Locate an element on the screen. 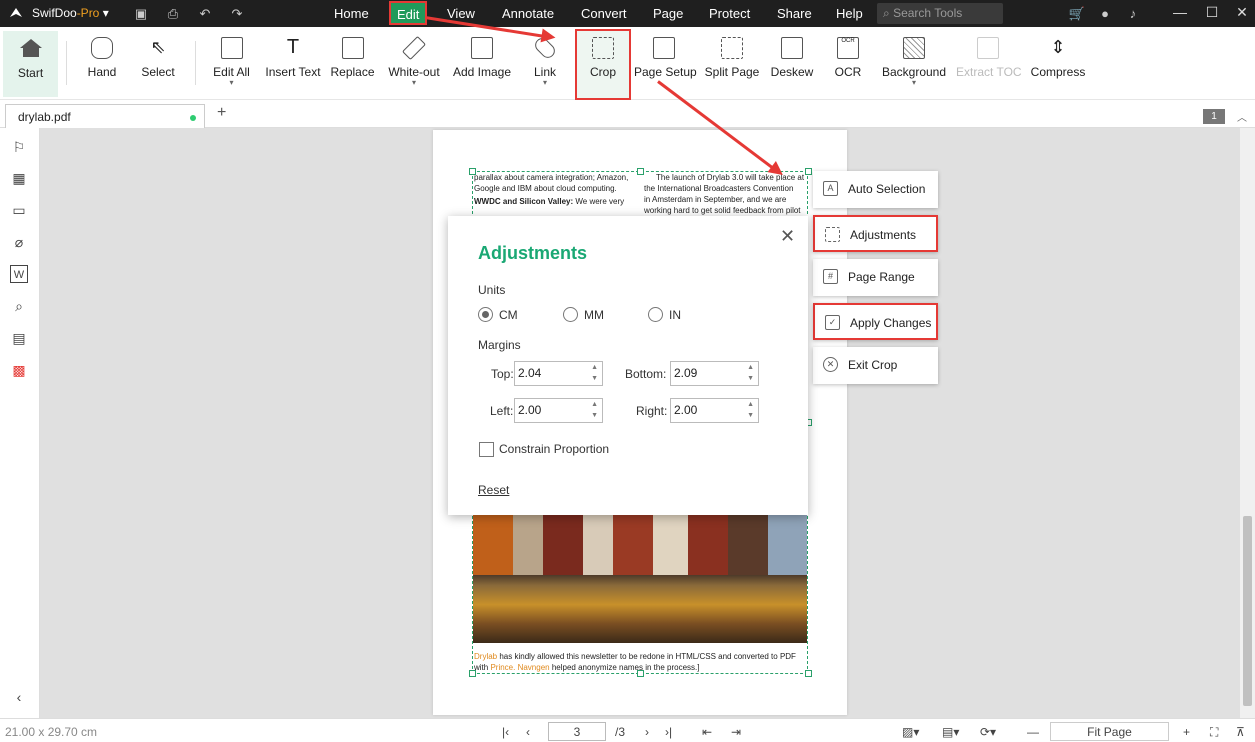 The height and width of the screenshot is (742, 1255). white-out-button: White-out ▾ is located at coordinates (414, 63).